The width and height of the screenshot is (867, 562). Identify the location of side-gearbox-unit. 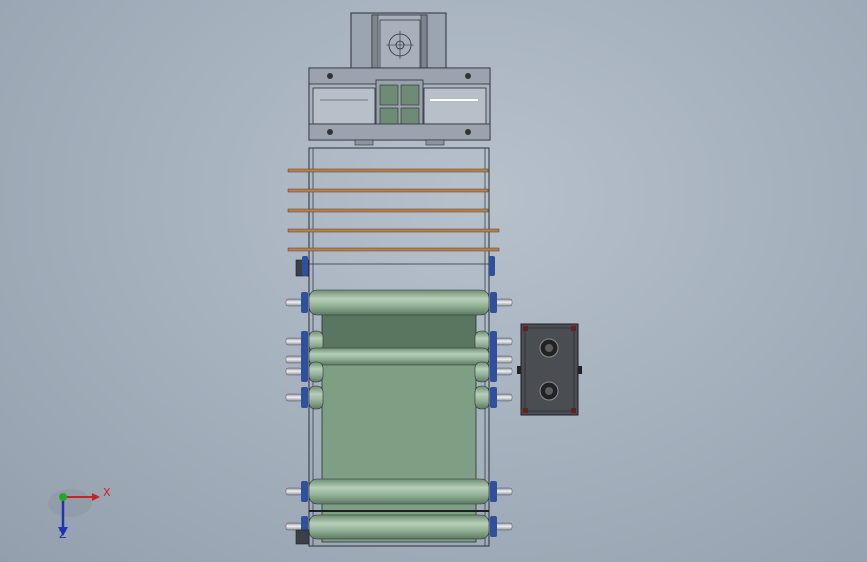
(549, 369).